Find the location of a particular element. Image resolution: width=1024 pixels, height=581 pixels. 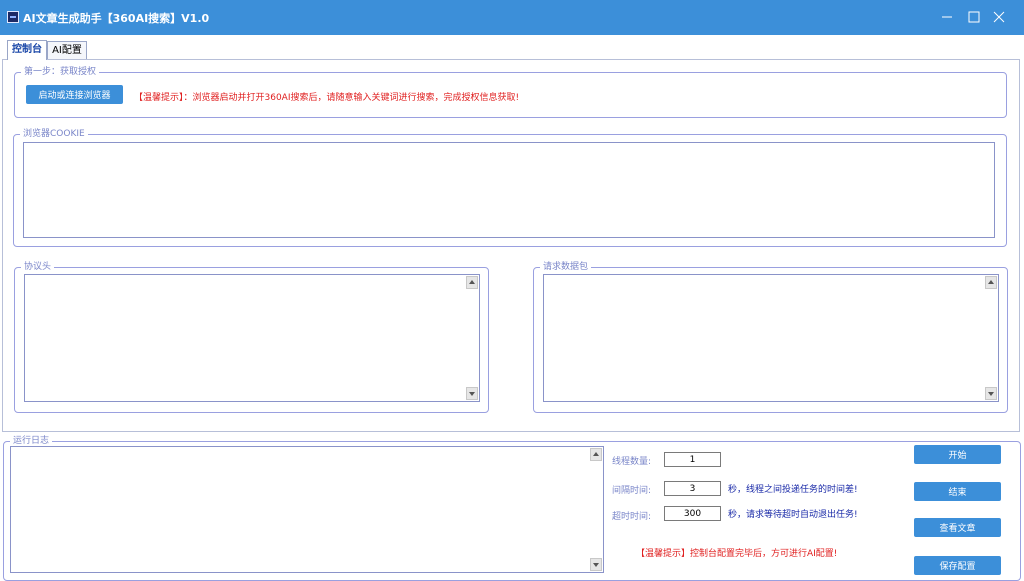

config-hint: 【温馨提示】控制台配置完毕后，方可进行AI配置! is located at coordinates (737, 554).